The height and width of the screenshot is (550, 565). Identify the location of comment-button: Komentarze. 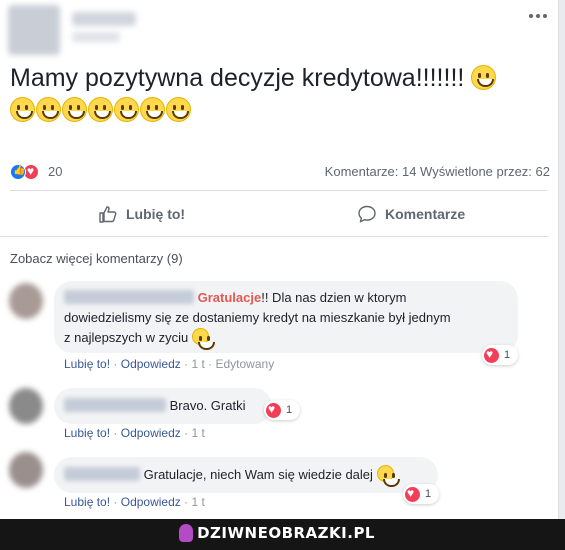
(411, 214).